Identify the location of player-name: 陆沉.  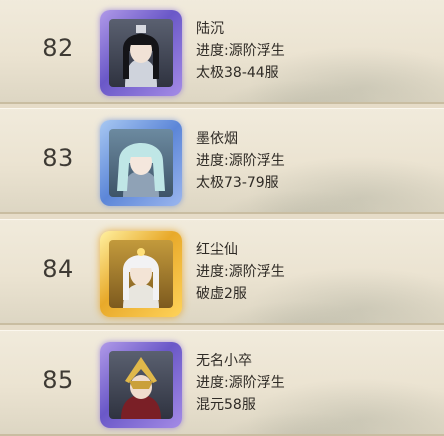
(210, 29).